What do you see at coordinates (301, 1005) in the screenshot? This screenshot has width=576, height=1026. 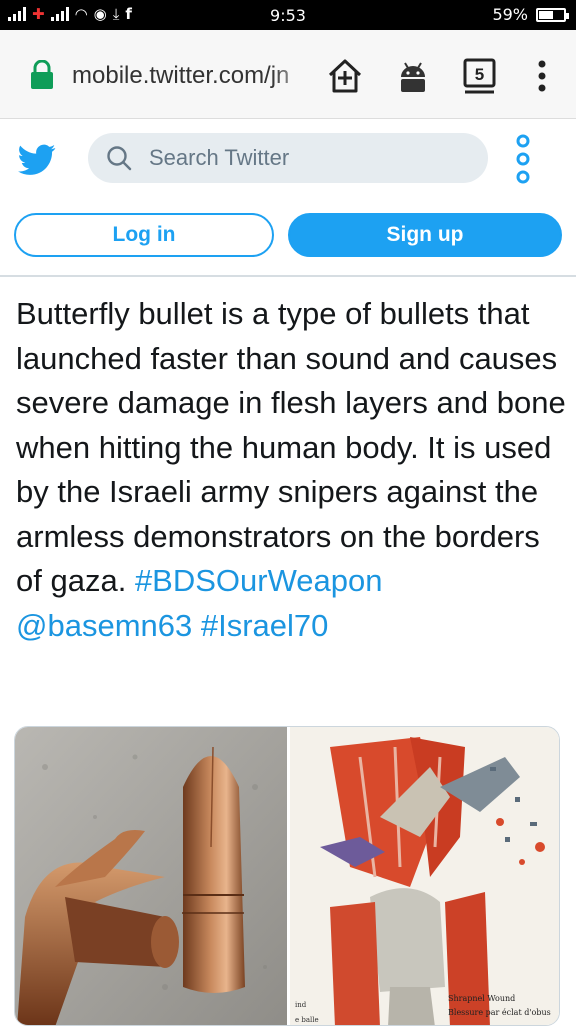 I see `svg-text: ind` at bounding box center [301, 1005].